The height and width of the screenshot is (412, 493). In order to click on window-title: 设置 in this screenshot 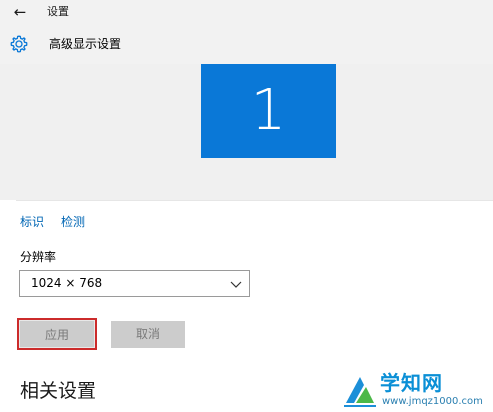, I will do `click(58, 11)`.